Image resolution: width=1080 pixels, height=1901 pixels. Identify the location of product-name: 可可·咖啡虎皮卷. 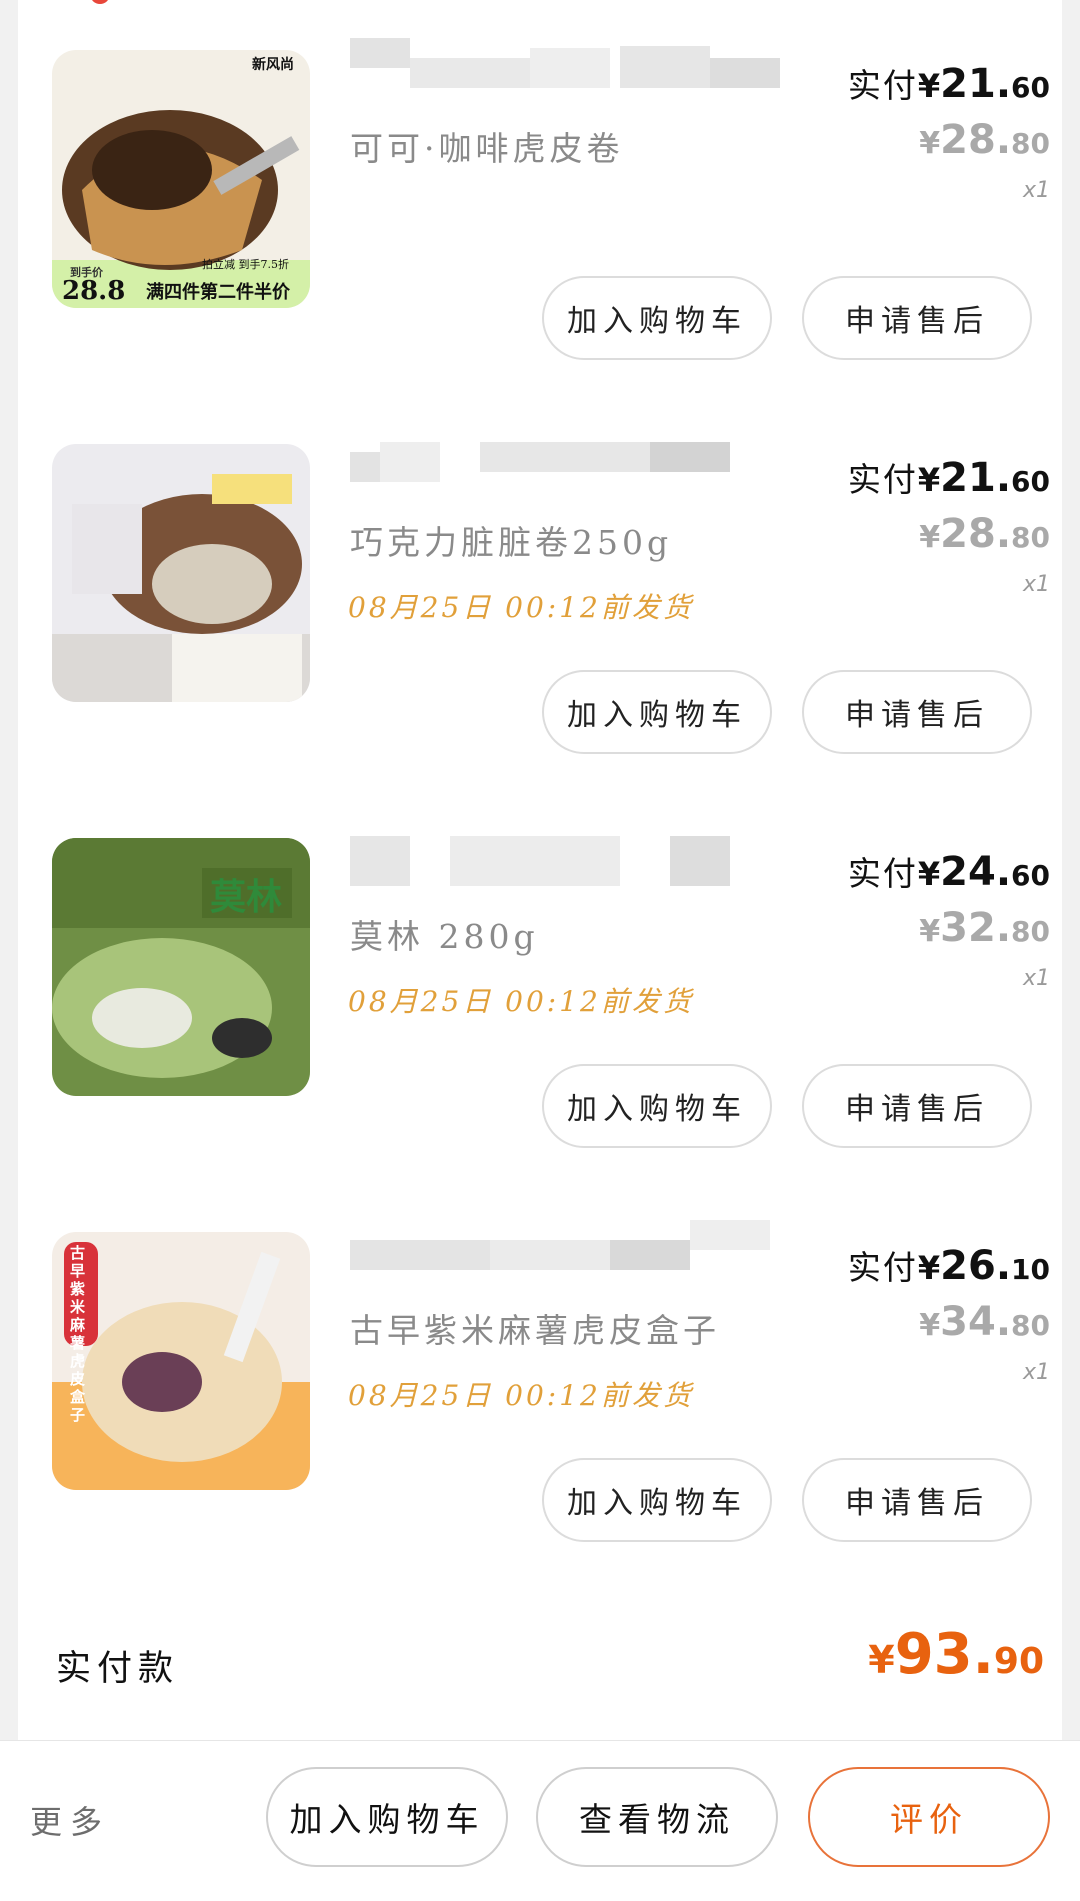
(487, 148).